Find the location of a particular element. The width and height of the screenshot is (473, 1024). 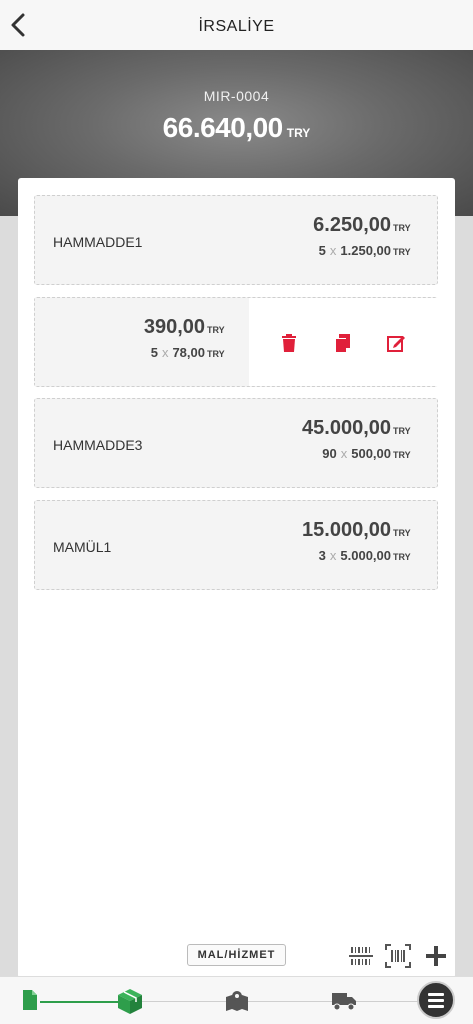

barcode-line-icon is located at coordinates (361, 956).